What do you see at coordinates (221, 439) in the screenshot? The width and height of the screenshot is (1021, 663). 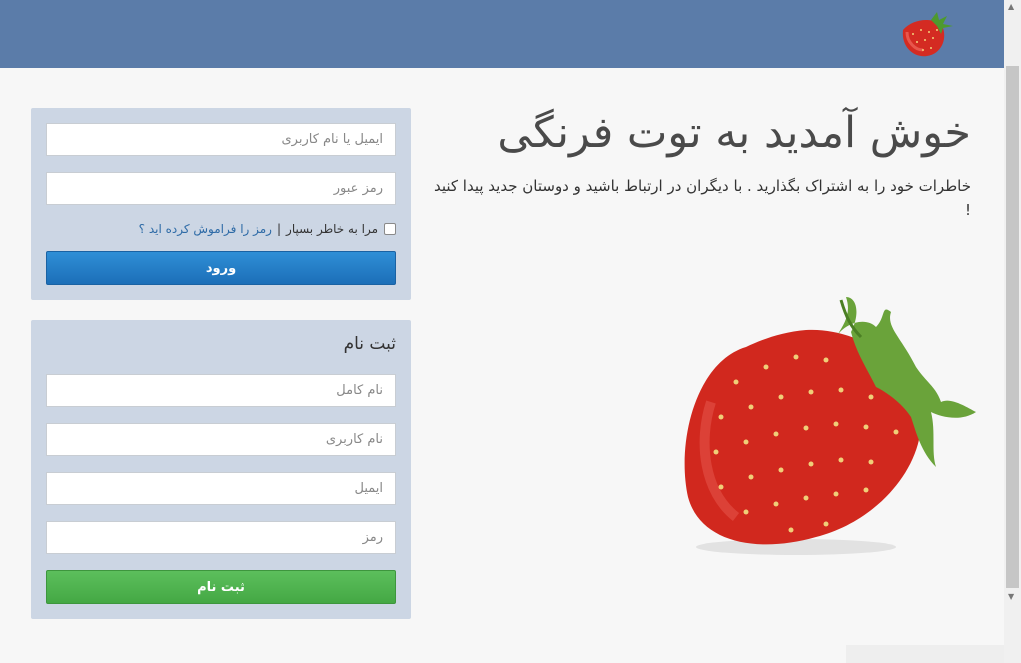 I see `signup-username-input` at bounding box center [221, 439].